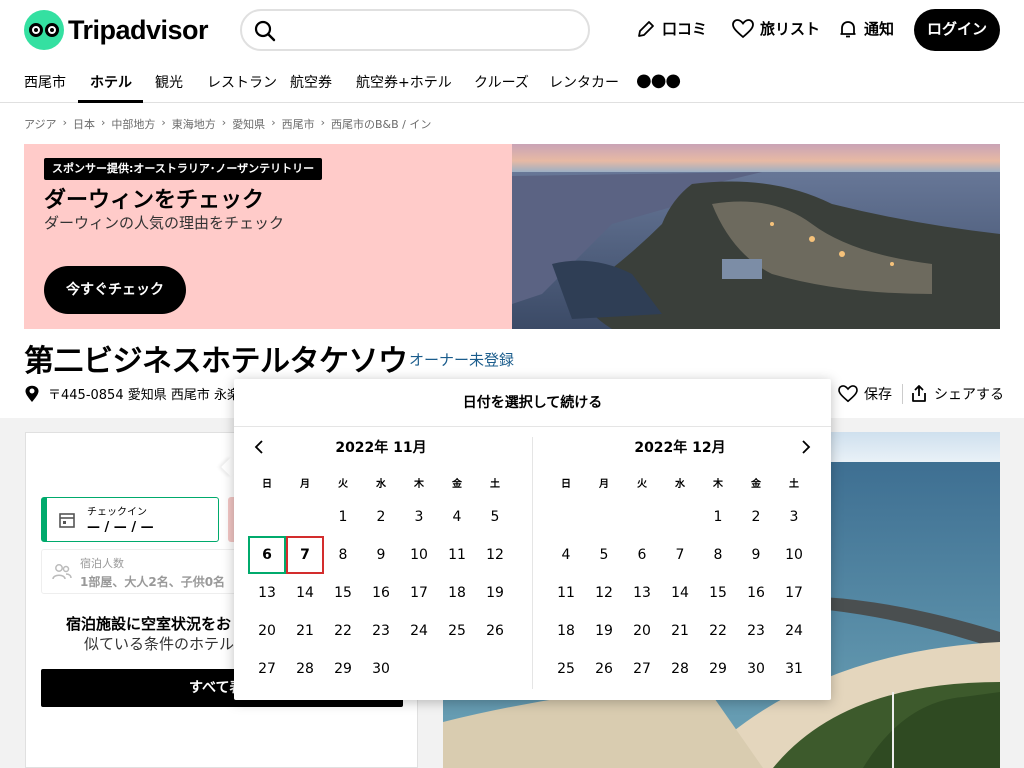 Image resolution: width=1024 pixels, height=768 pixels. Describe the element at coordinates (756, 236) in the screenshot. I see `ad-city-photo` at that location.